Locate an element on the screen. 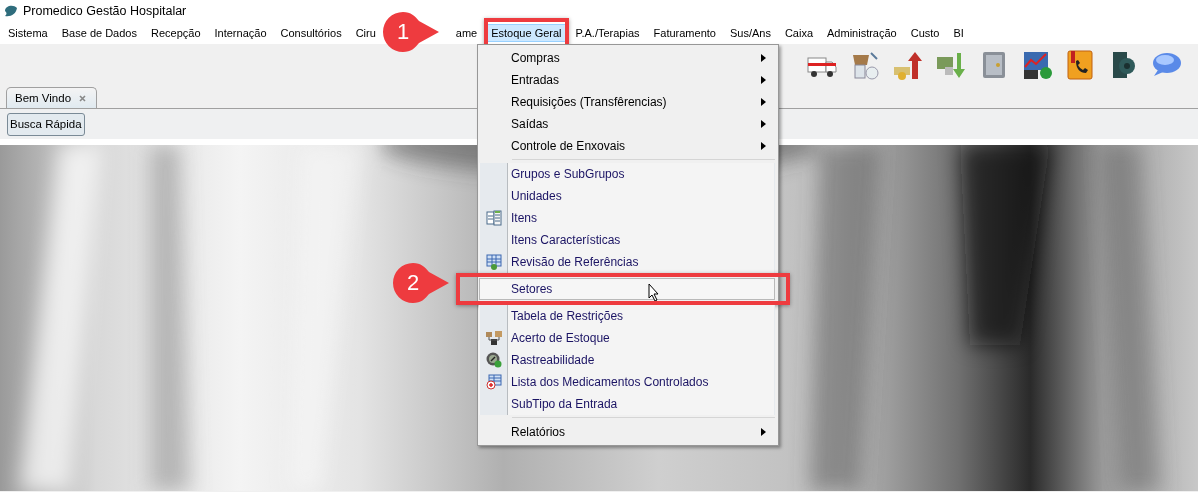 This screenshot has width=1198, height=492. menu-item: Consultórios is located at coordinates (311, 33).